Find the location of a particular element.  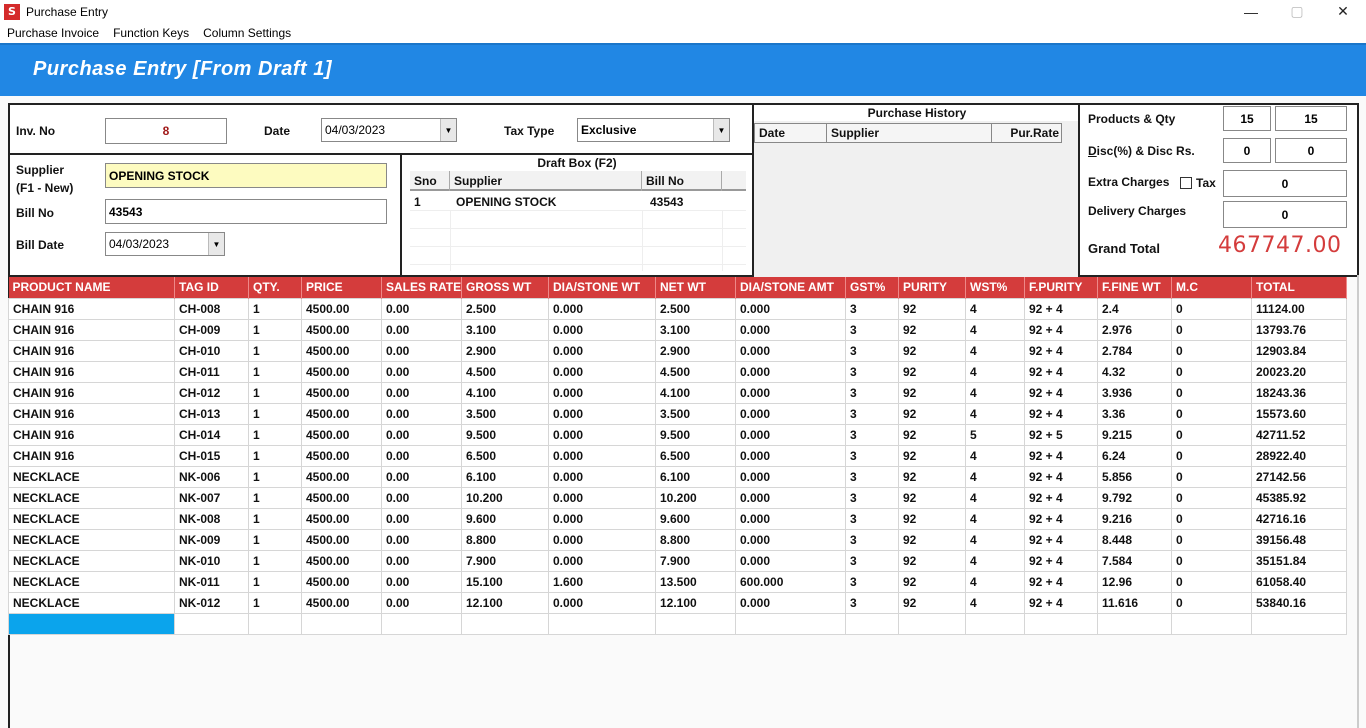

history-col-date: Date is located at coordinates (791, 133).